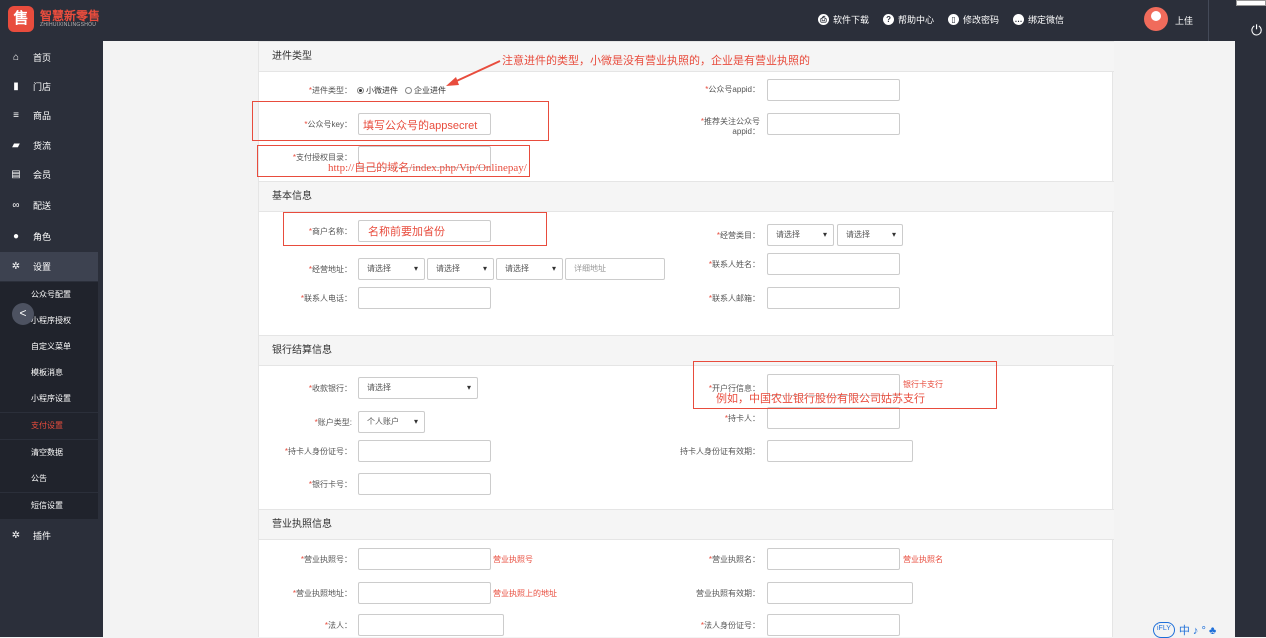  I want to click on jingying-addr-label: *经营地址：, so click(330, 269).